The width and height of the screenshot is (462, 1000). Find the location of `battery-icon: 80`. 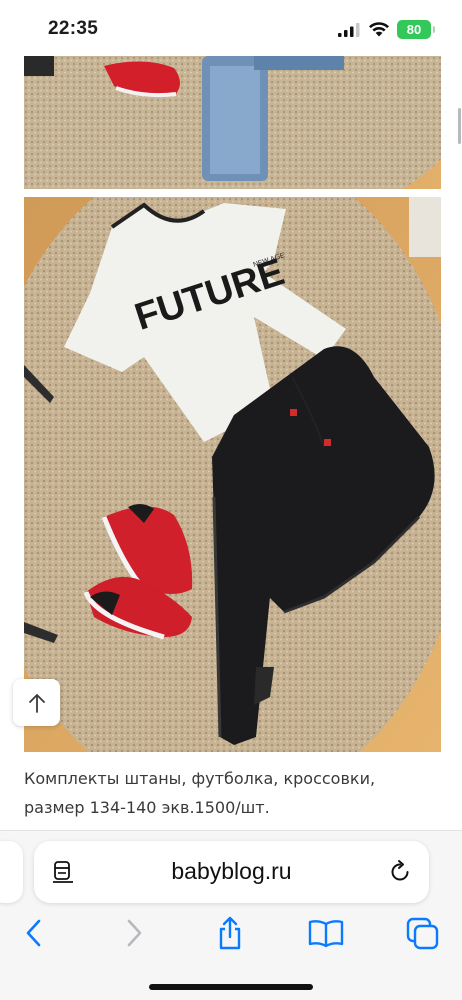

battery-icon: 80 is located at coordinates (416, 29).